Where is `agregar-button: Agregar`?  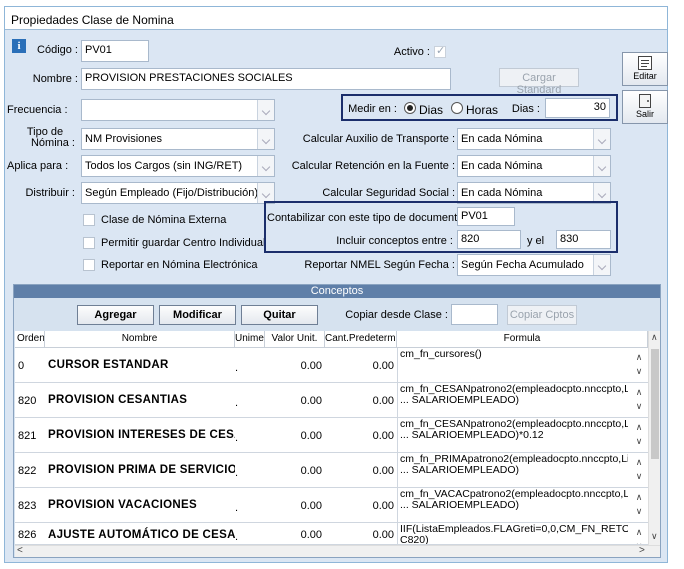 agregar-button: Agregar is located at coordinates (115, 315).